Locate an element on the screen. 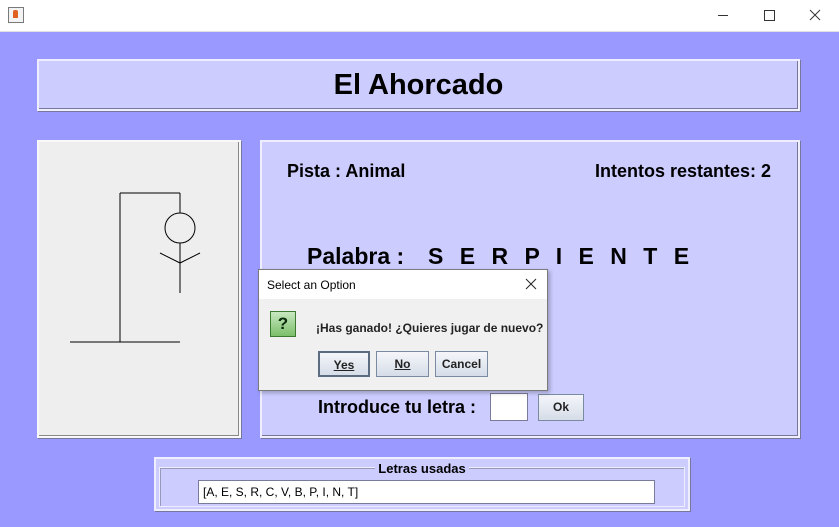  dialog-title: Select an Option is located at coordinates (311, 285).